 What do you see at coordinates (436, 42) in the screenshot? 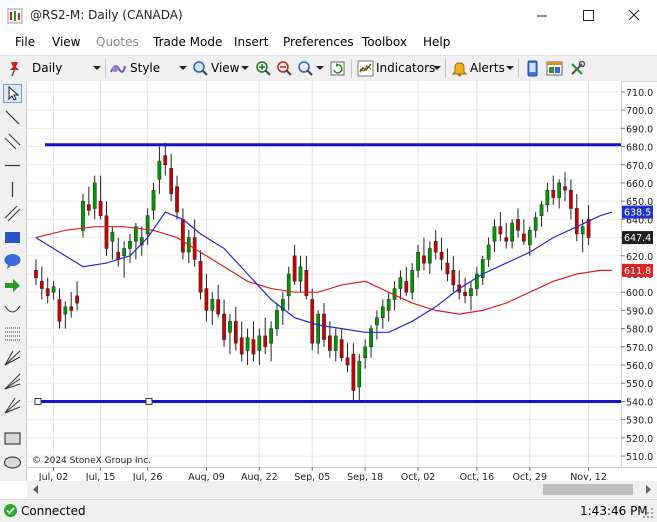
I see `menu-help: Help` at bounding box center [436, 42].